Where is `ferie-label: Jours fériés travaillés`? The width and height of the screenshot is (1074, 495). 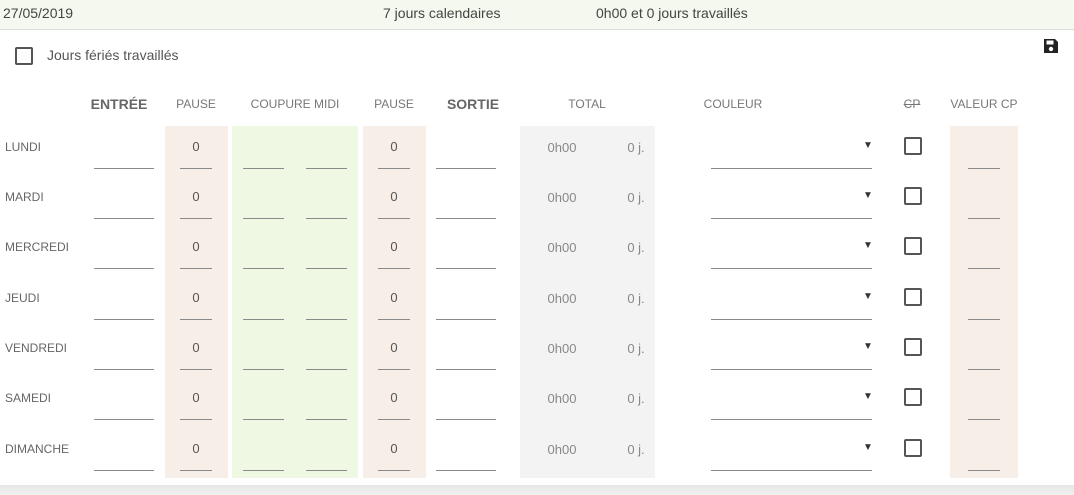 ferie-label: Jours fériés travaillés is located at coordinates (113, 55).